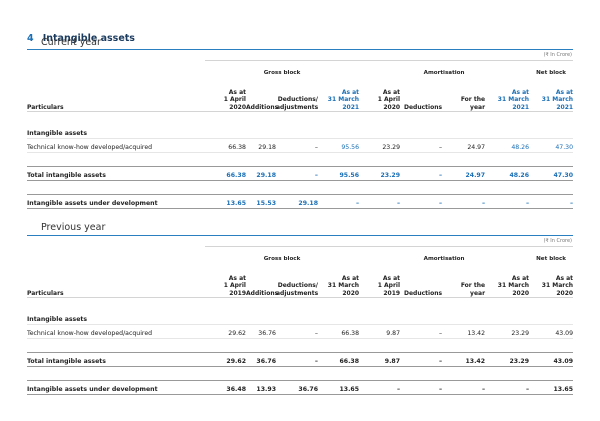  What do you see at coordinates (339, 280) in the screenshot?
I see `col-close-gross: As at 31 March 2020` at bounding box center [339, 280].